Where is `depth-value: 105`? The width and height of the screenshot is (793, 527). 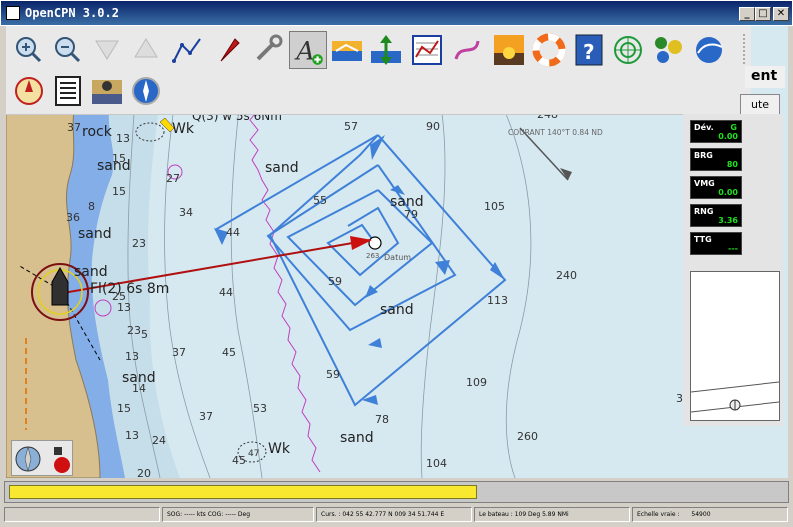
depth-value: 105 is located at coordinates (494, 206).